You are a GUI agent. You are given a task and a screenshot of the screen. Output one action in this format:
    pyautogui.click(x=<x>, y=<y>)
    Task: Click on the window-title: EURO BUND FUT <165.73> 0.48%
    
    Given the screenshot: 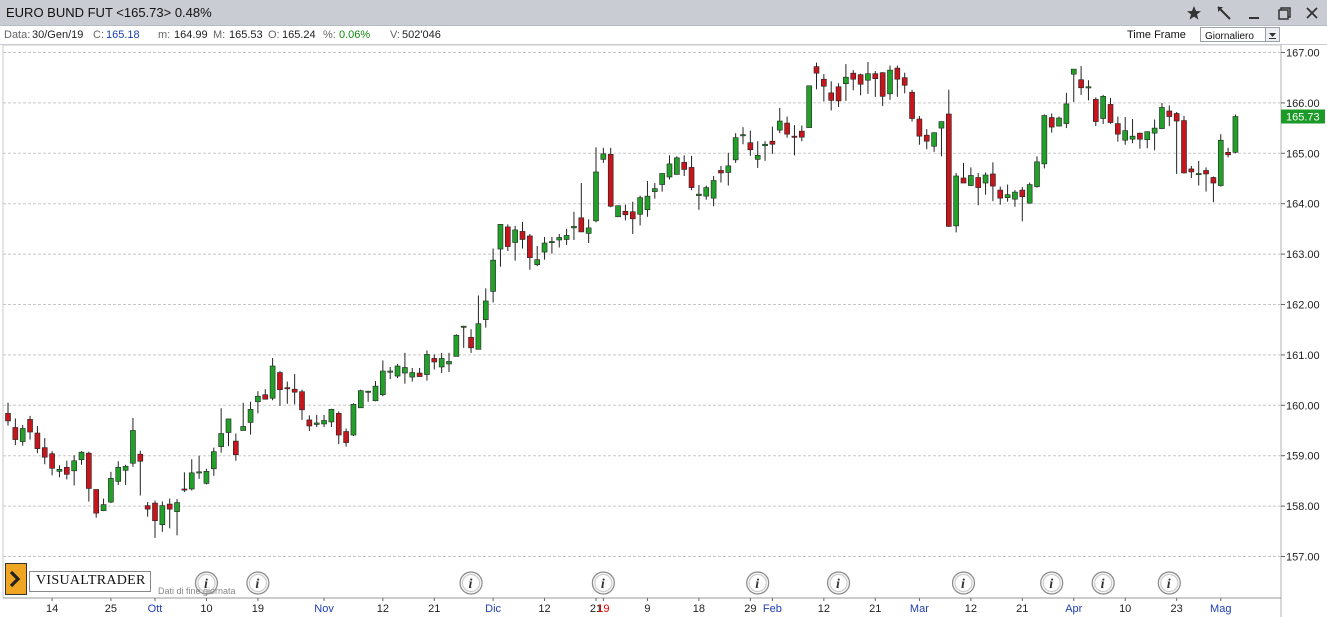 What is the action you would take?
    pyautogui.click(x=109, y=12)
    